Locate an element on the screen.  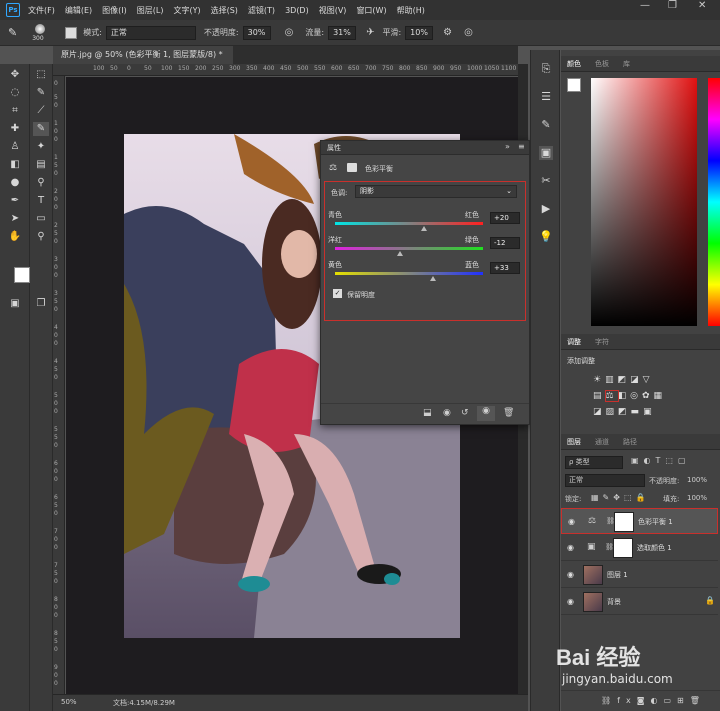
airbrush-icon: ✈ is located at coordinates (370, 32).